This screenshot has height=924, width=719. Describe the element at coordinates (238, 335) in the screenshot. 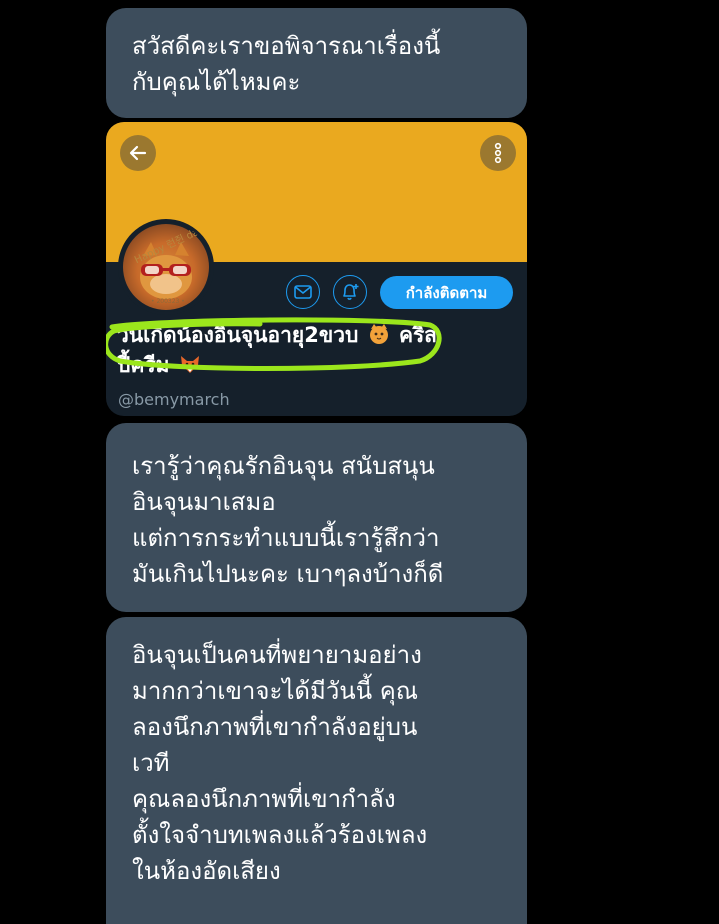

I see `display-name-text: วันเกิดน้องอินจุนอายุ2ขวบ` at that location.